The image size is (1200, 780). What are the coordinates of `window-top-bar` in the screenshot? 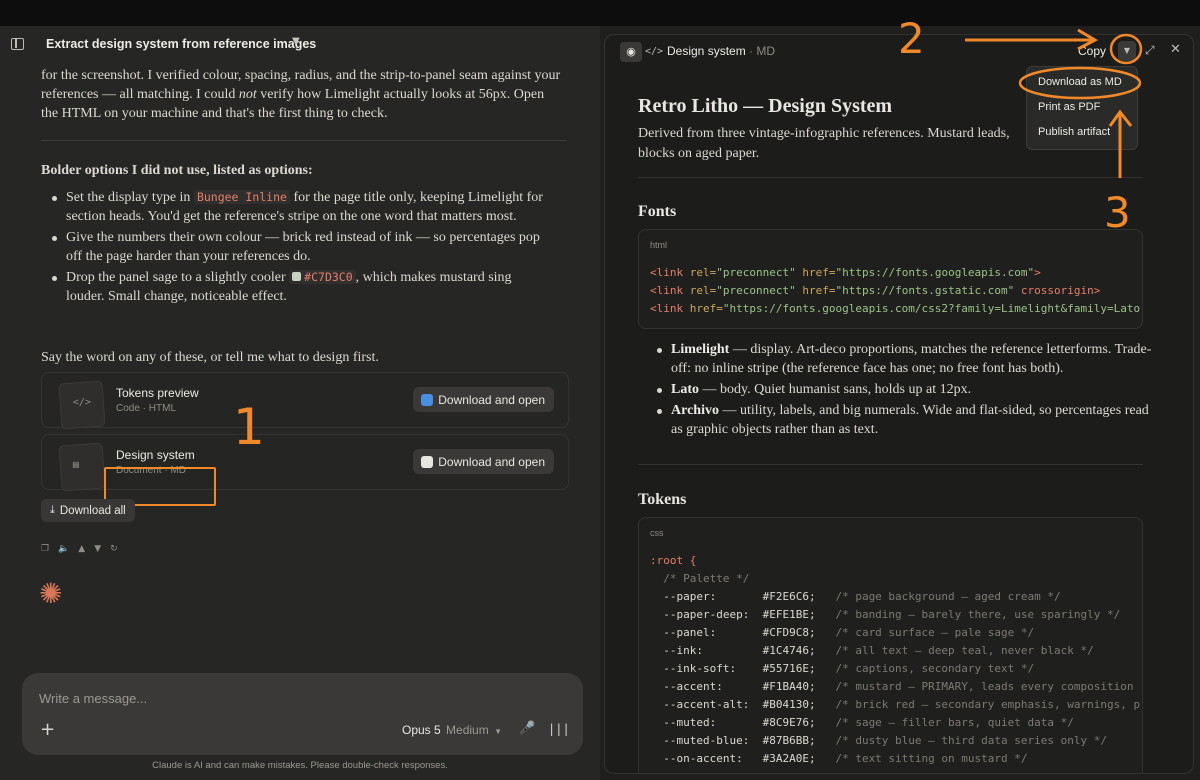 It's located at (600, 13).